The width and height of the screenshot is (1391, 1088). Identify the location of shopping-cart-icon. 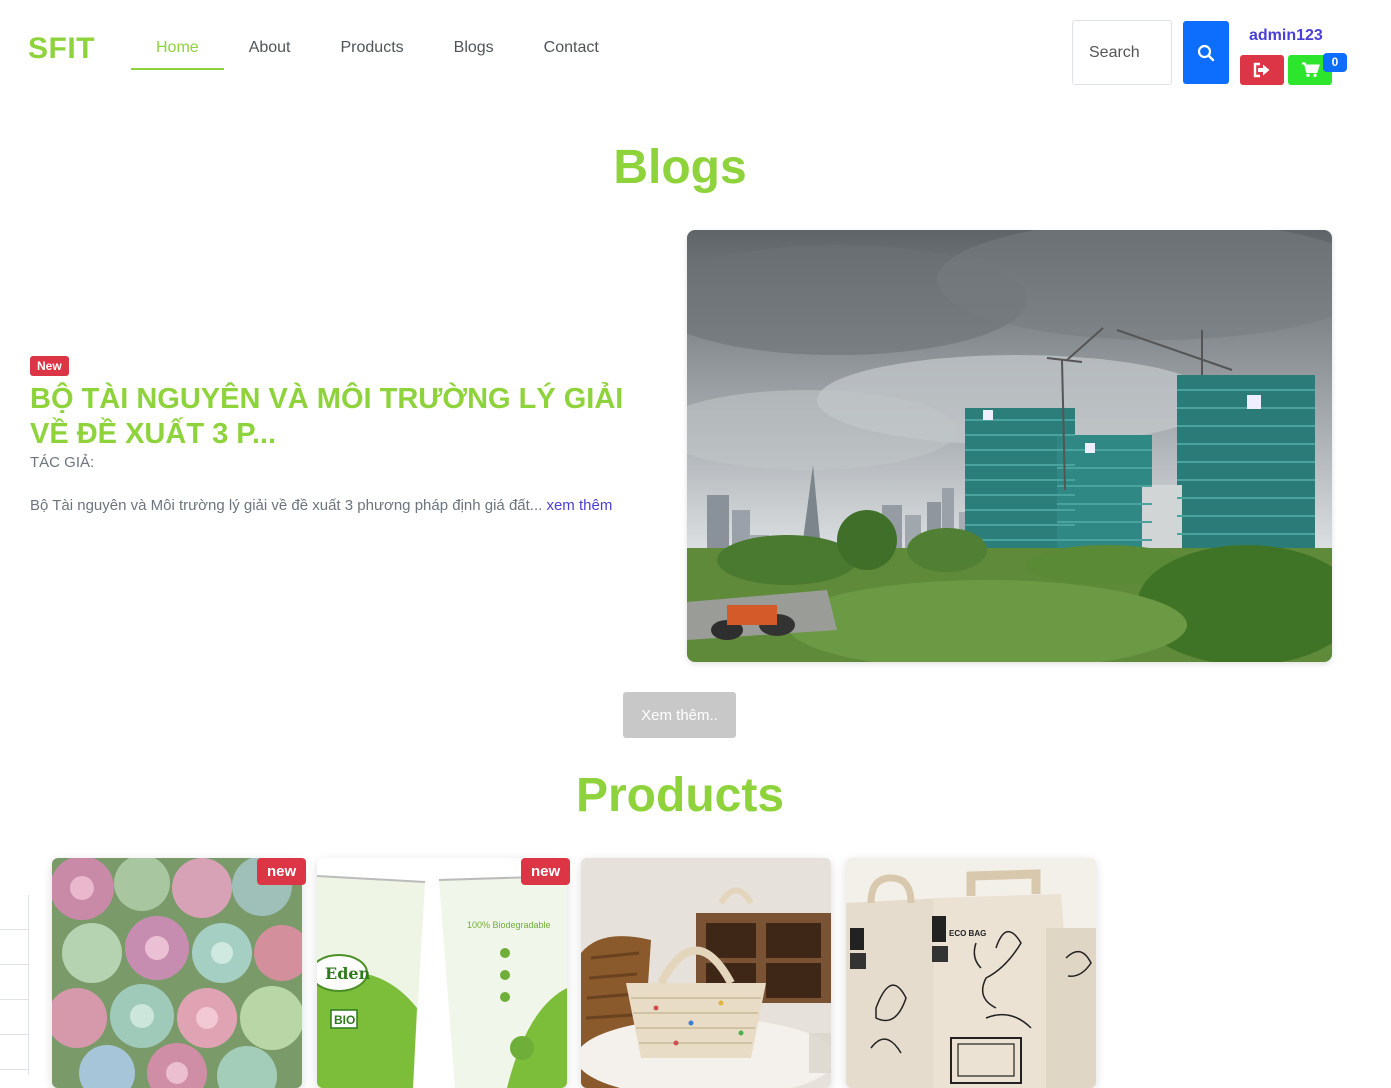
(1310, 69).